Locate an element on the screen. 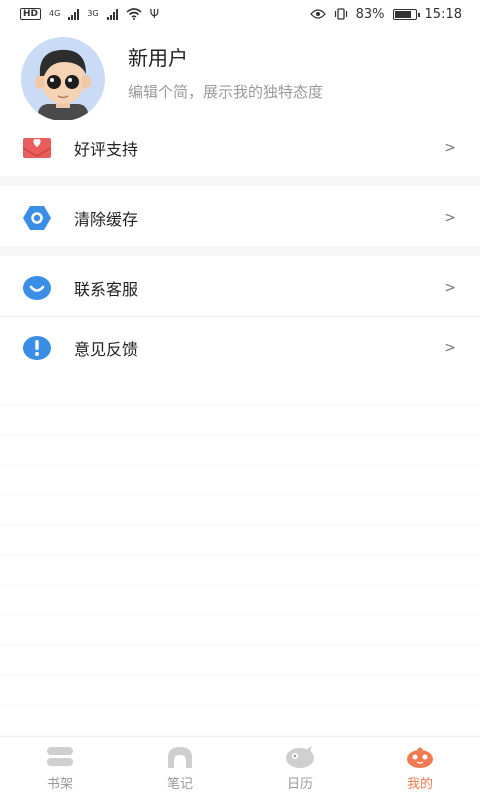 Image resolution: width=480 pixels, height=800 pixels. tab-label: 日历 is located at coordinates (299, 784).